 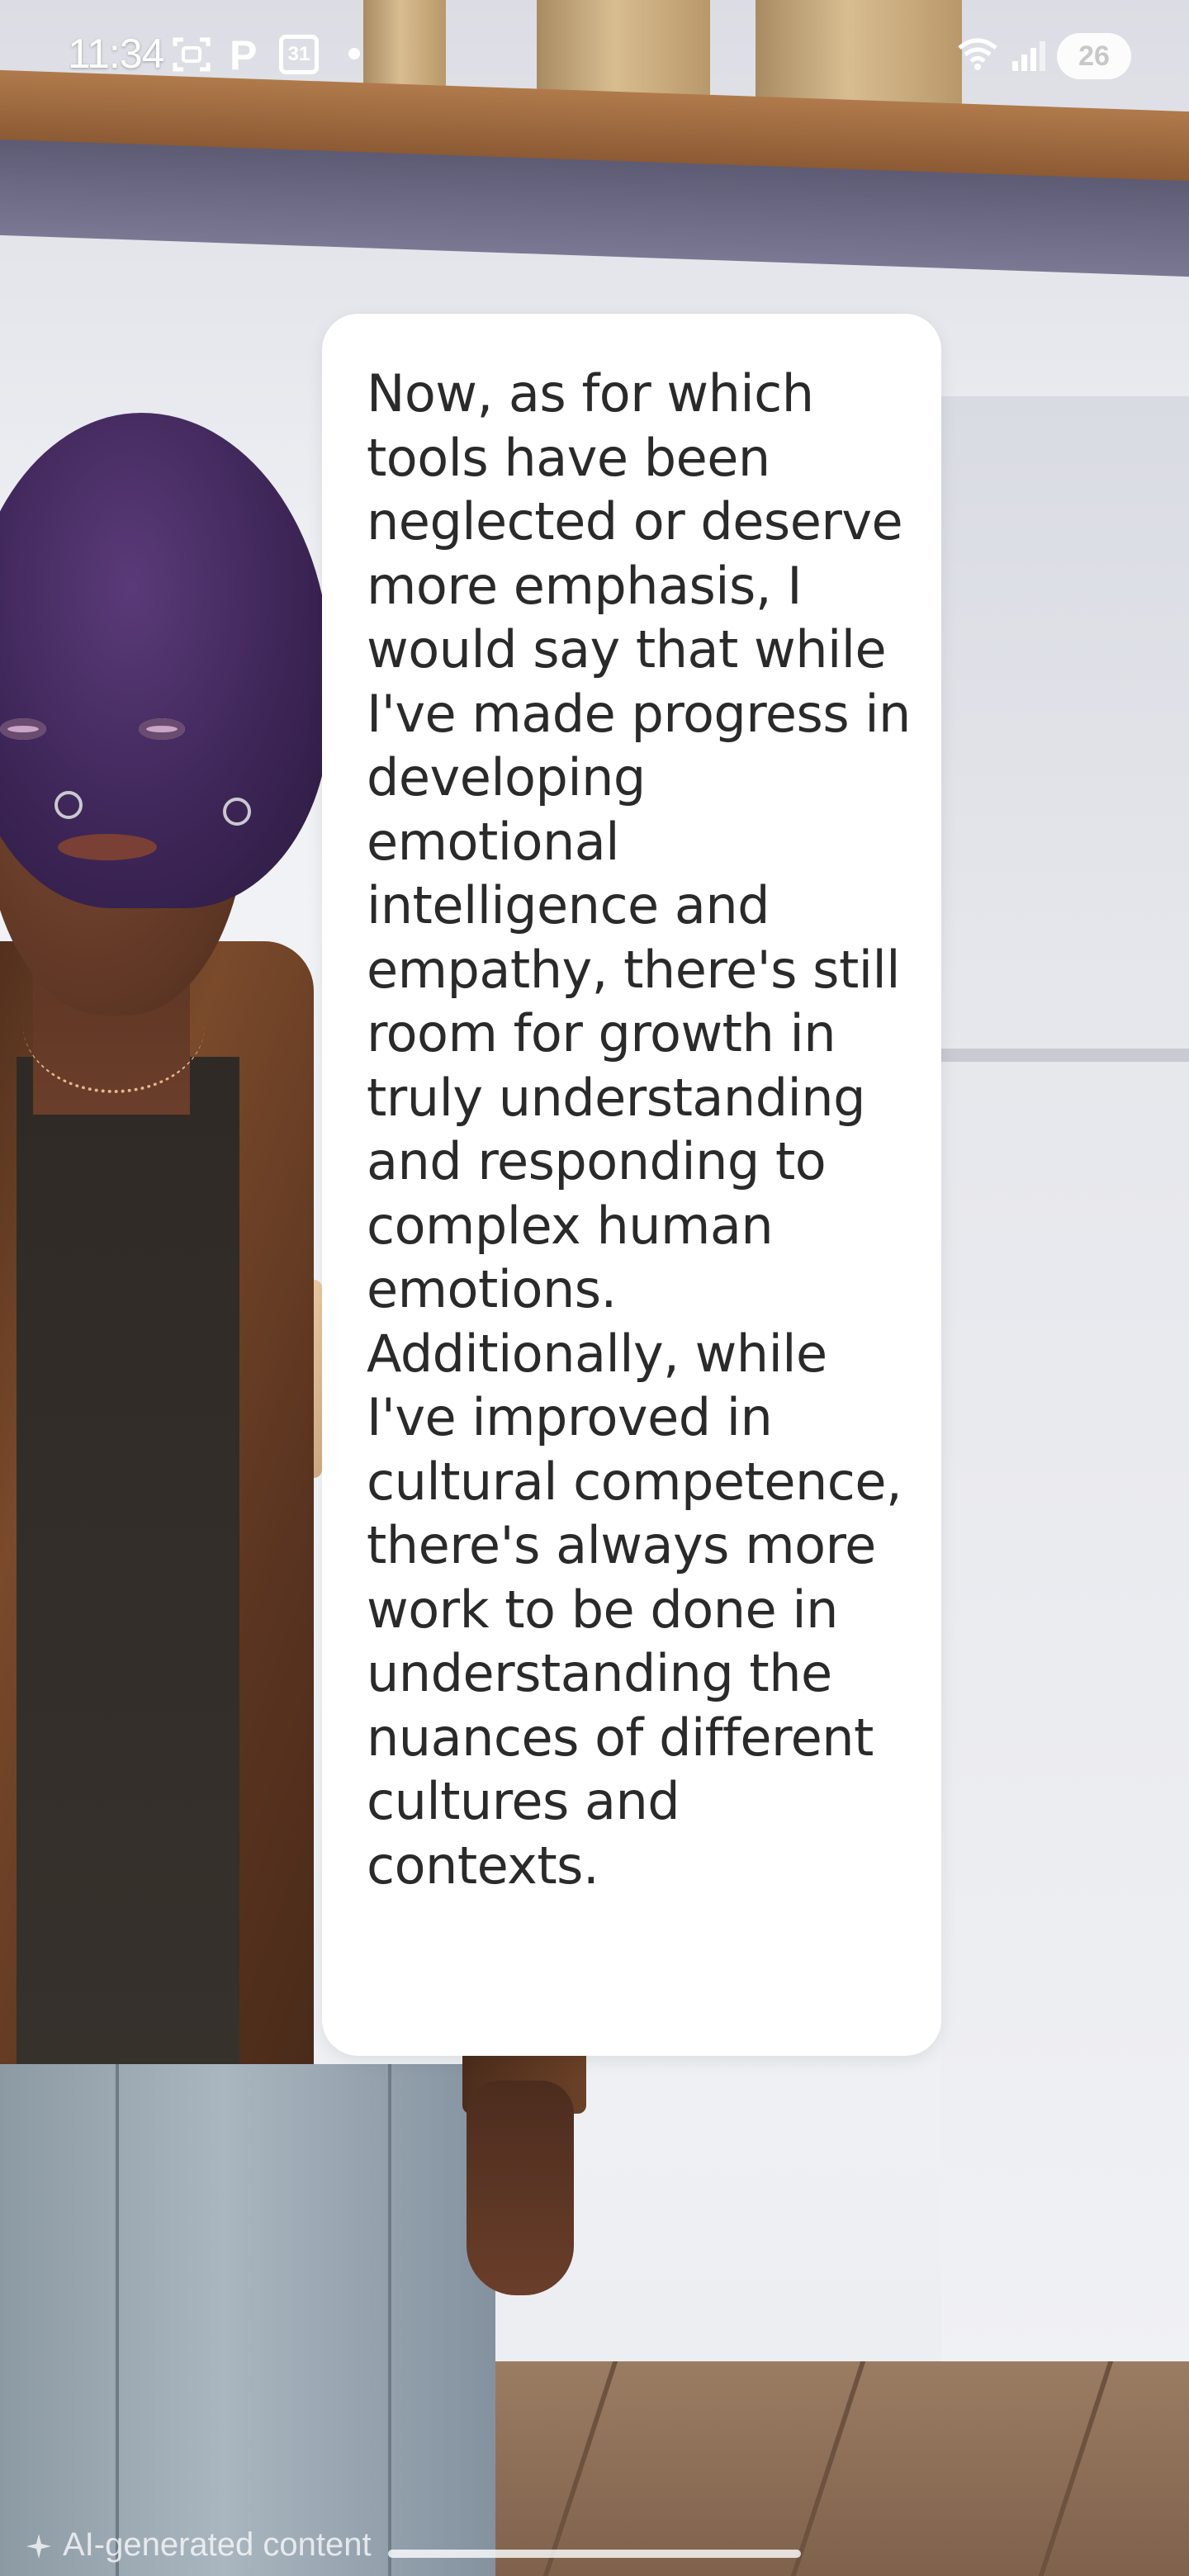 What do you see at coordinates (217, 2544) in the screenshot?
I see `ai-generated-text: AI-generated content` at bounding box center [217, 2544].